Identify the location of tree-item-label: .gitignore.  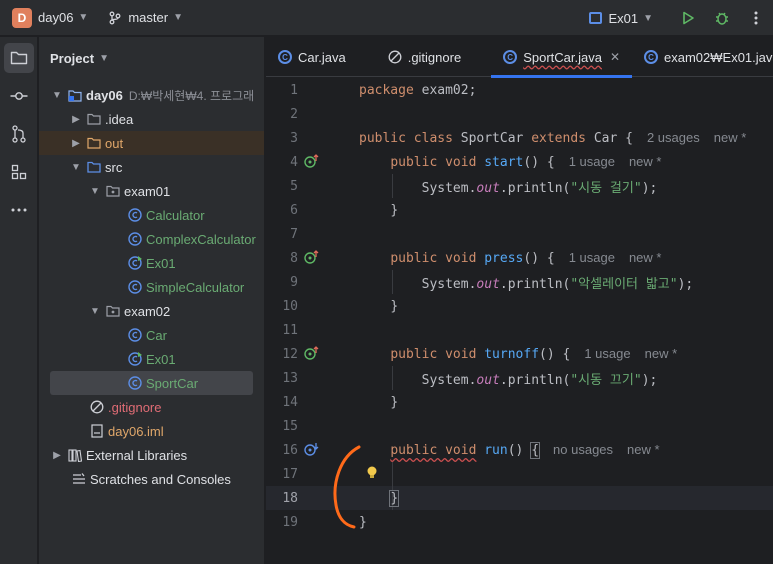
(135, 407).